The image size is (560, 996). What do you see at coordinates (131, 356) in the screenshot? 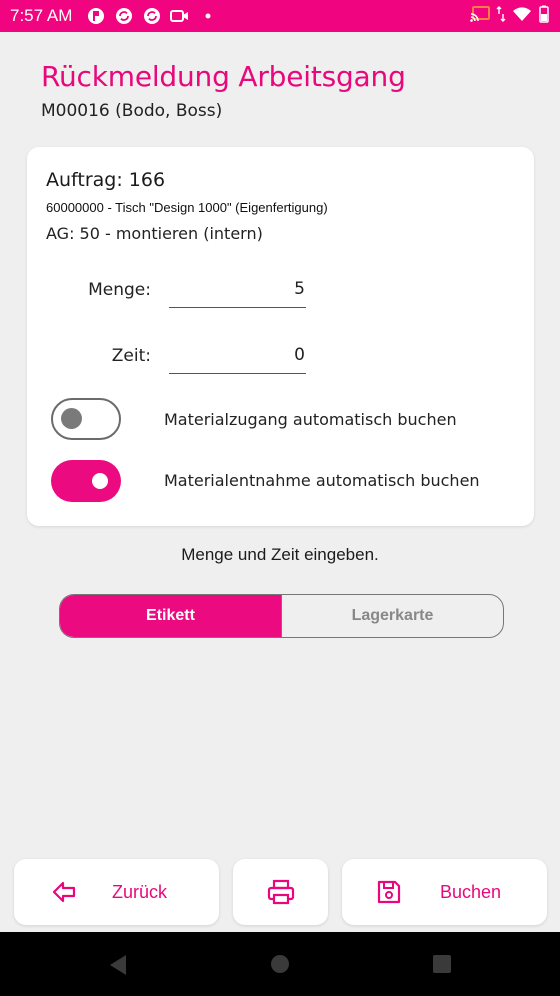
I see `time-label: Zeit:` at bounding box center [131, 356].